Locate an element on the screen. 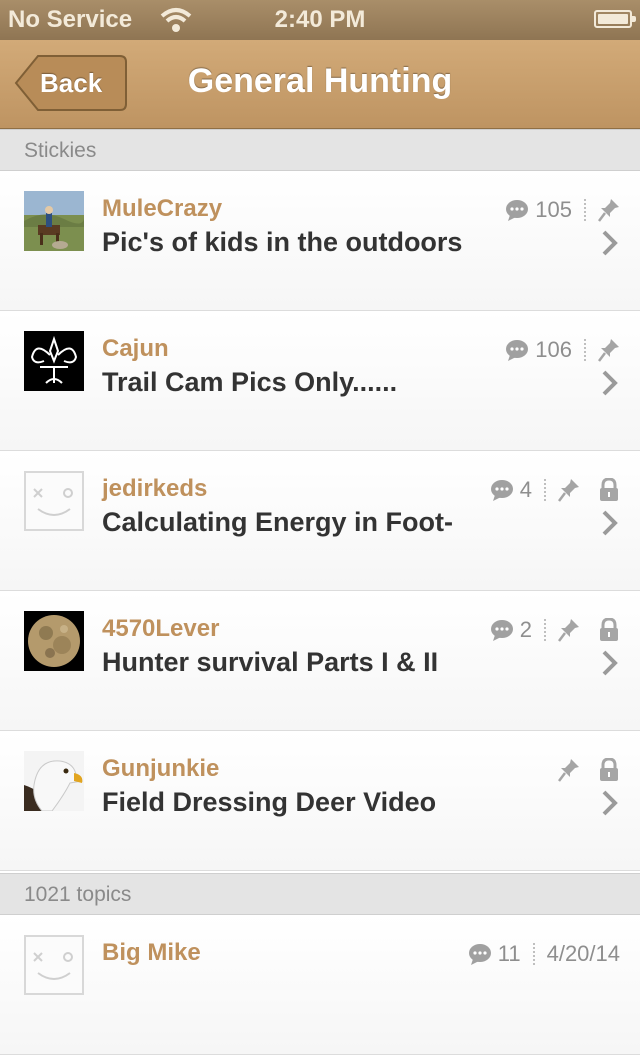 The height and width of the screenshot is (1055, 640). topic-title: Hunter survival Parts I & II is located at coordinates (270, 662).